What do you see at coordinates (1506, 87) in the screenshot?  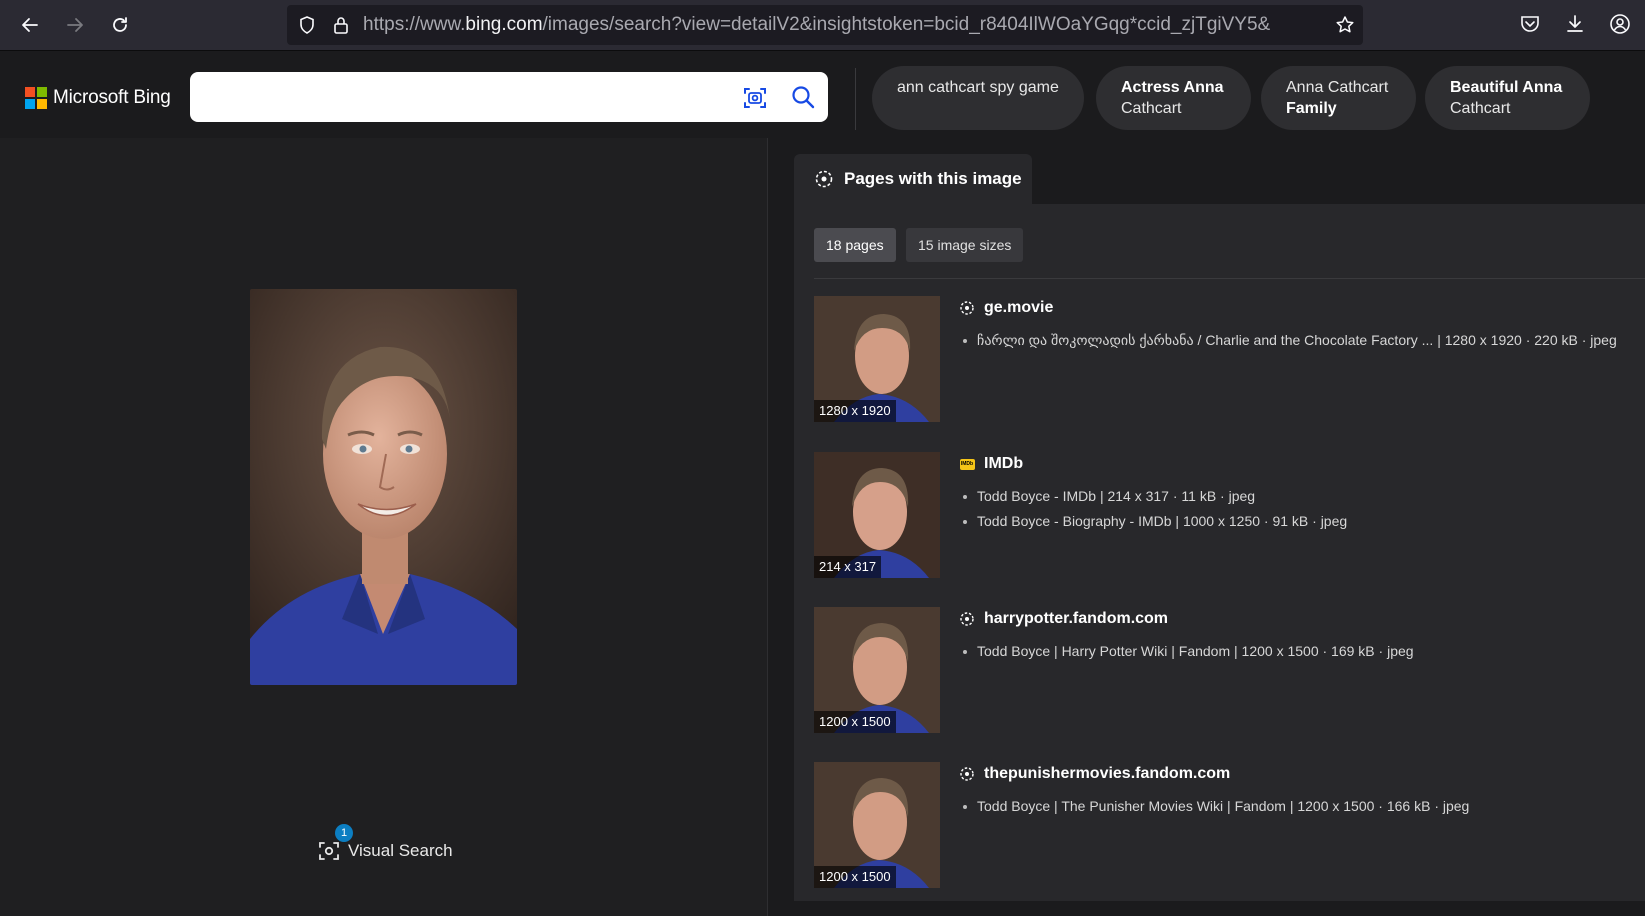 I see `chip-bold-text: Beautiful Anna` at bounding box center [1506, 87].